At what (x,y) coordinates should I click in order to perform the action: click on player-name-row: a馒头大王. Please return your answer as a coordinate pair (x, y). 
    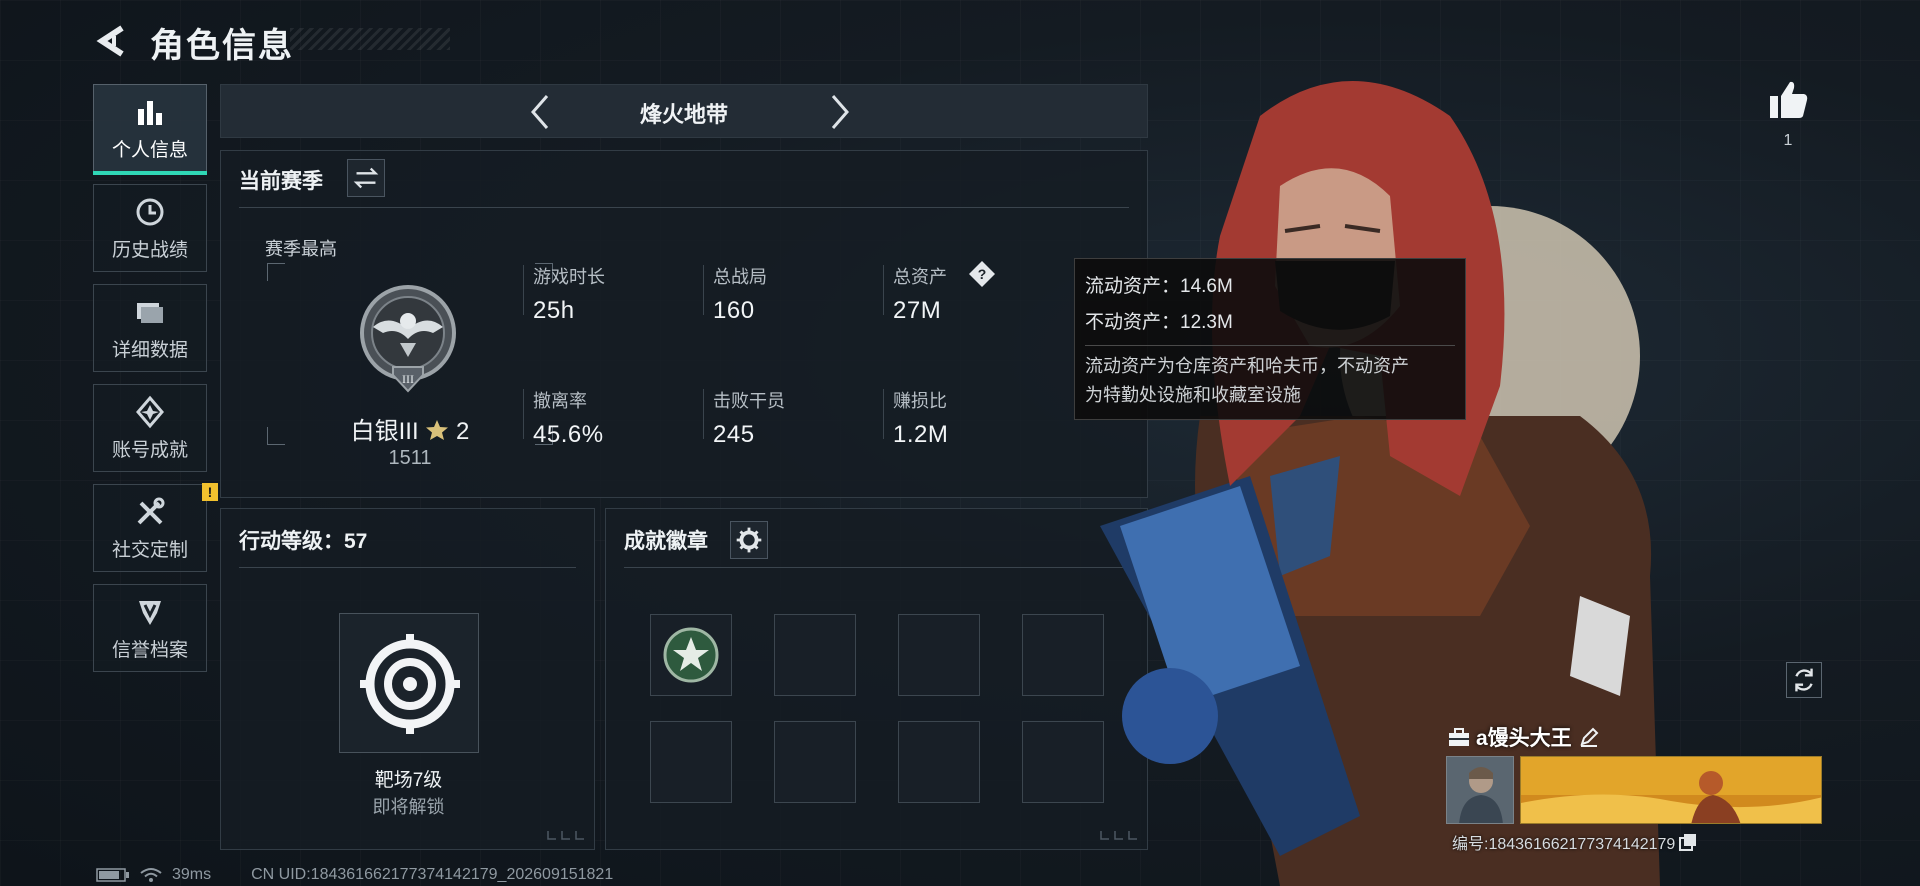
    Looking at the image, I should click on (1524, 737).